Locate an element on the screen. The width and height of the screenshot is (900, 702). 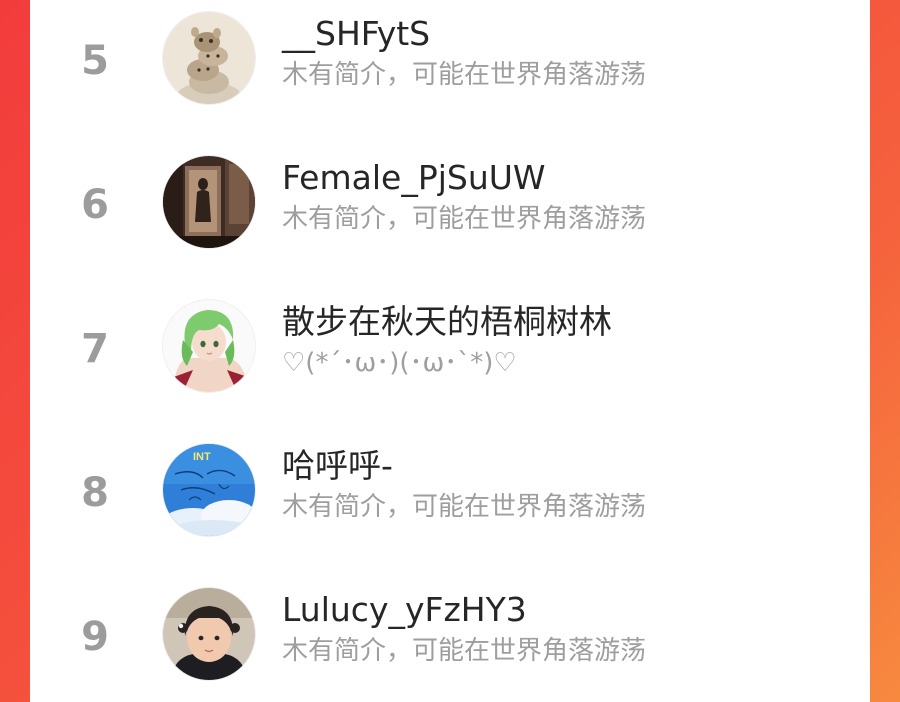
rank-number: 9 is located at coordinates (95, 637).